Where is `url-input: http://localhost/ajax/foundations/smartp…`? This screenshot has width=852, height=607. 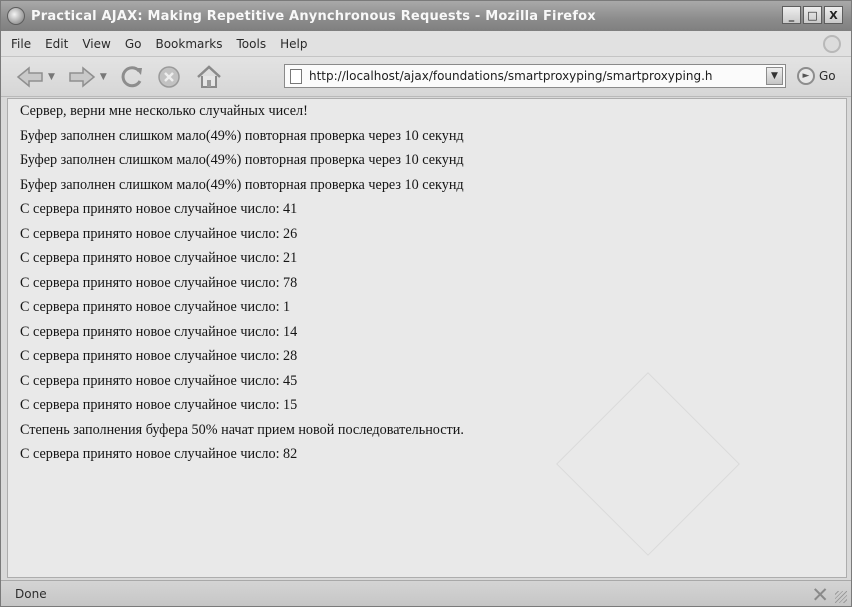
url-input: http://localhost/ajax/foundations/smartp… is located at coordinates (537, 76).